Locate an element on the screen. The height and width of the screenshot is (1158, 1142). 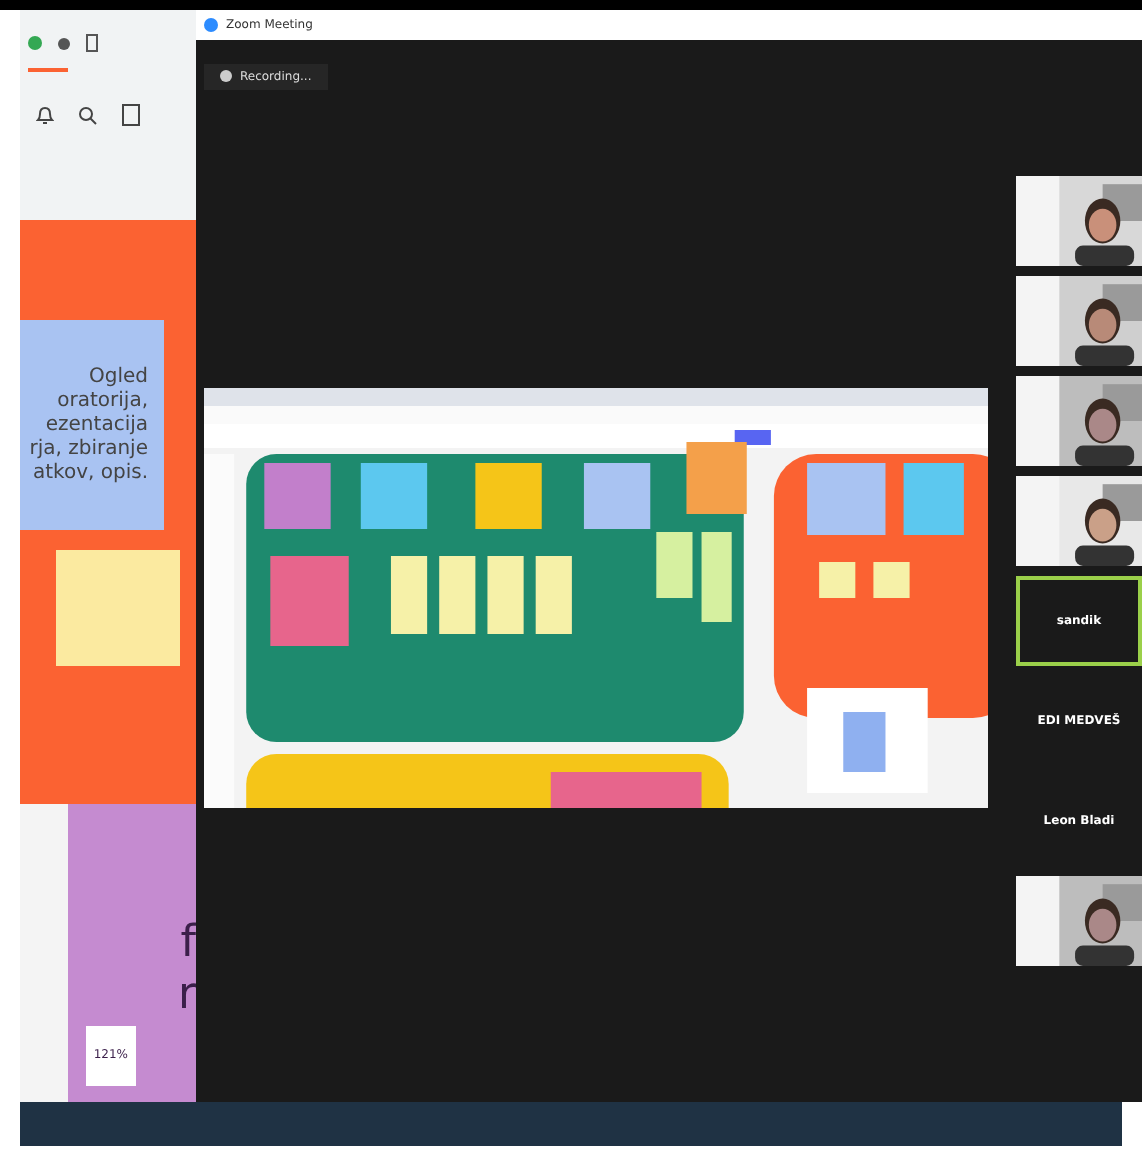
slide-letter: f is located at coordinates (188, 944).